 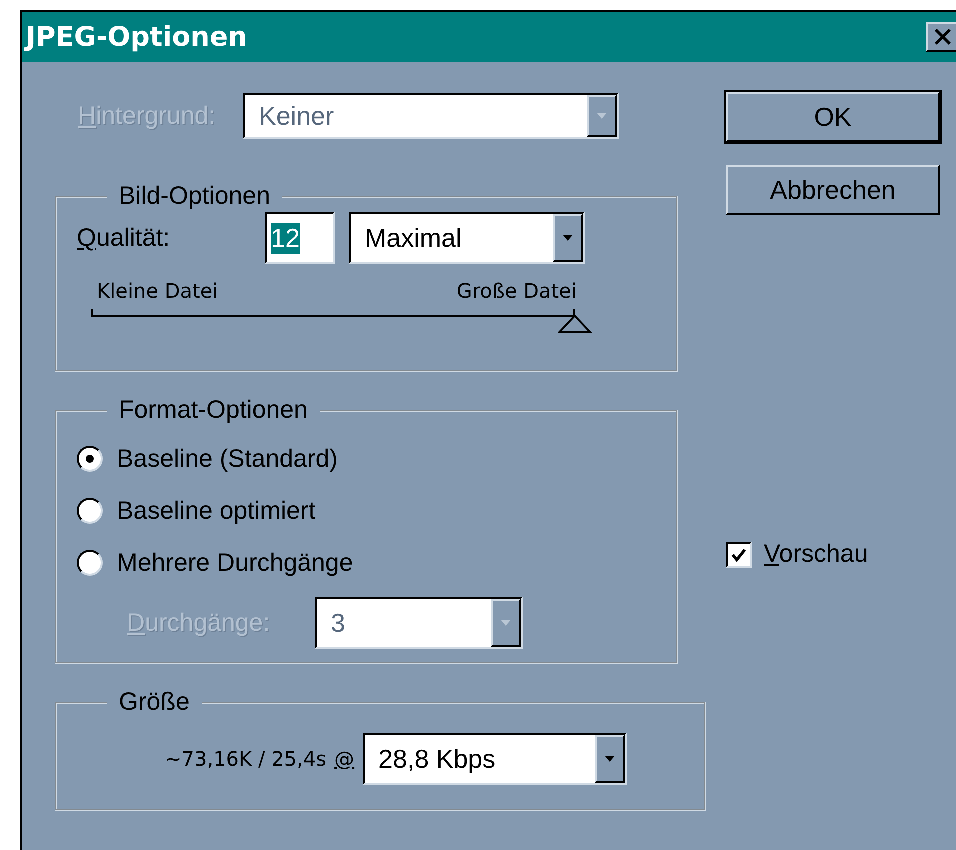 What do you see at coordinates (833, 117) in the screenshot?
I see `dialog-button: OK` at bounding box center [833, 117].